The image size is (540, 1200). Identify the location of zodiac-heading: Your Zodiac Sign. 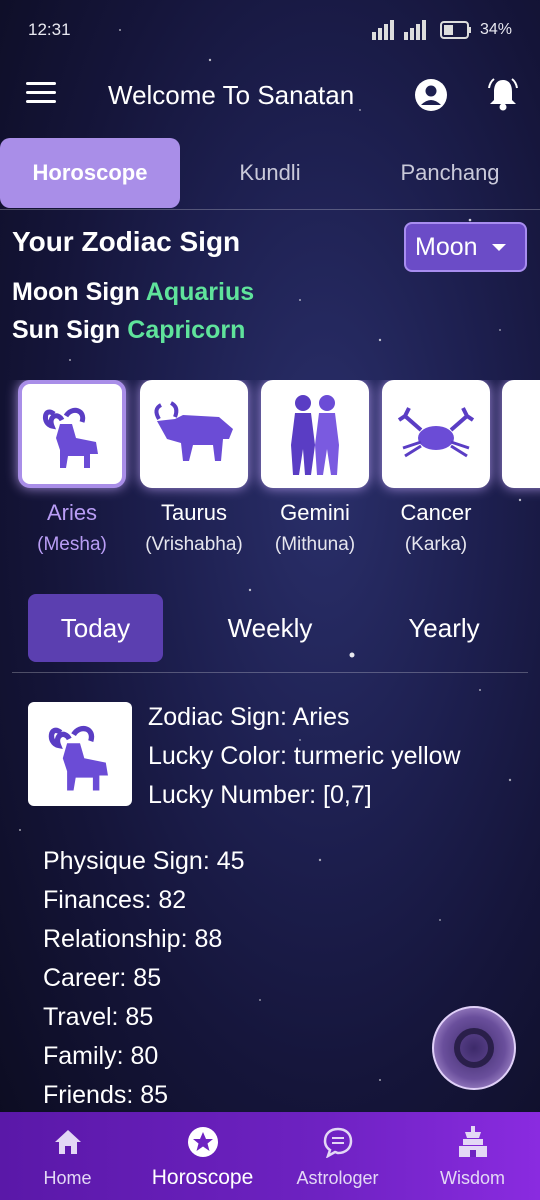
(126, 241).